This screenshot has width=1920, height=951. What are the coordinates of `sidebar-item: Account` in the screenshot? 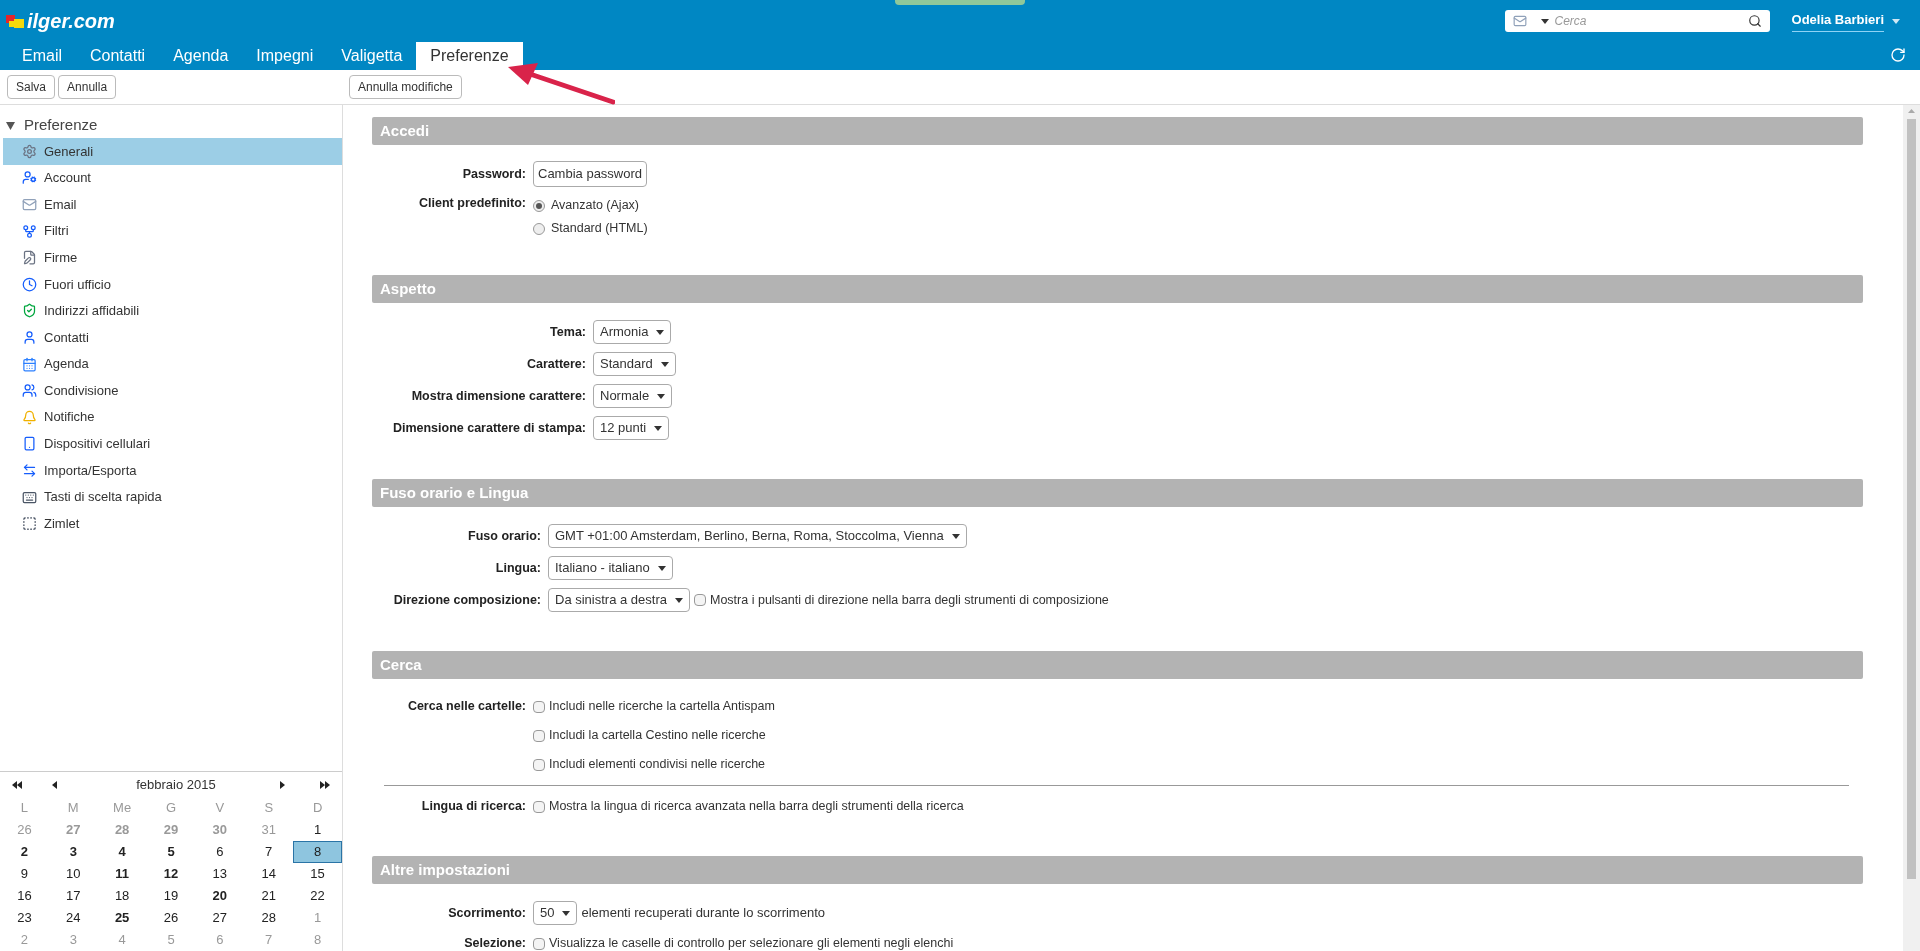 It's located at (172, 178).